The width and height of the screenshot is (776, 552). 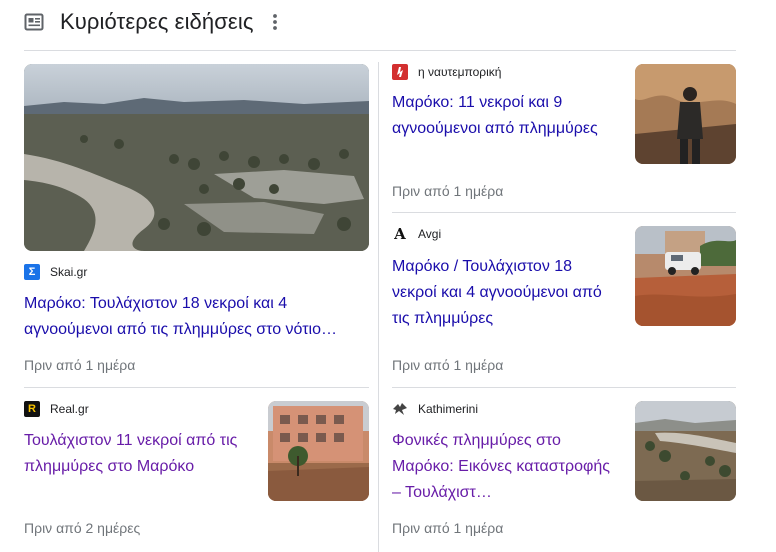 What do you see at coordinates (448, 365) in the screenshot?
I see `avgi-story-time: Πριν από 1 ημέρα` at bounding box center [448, 365].